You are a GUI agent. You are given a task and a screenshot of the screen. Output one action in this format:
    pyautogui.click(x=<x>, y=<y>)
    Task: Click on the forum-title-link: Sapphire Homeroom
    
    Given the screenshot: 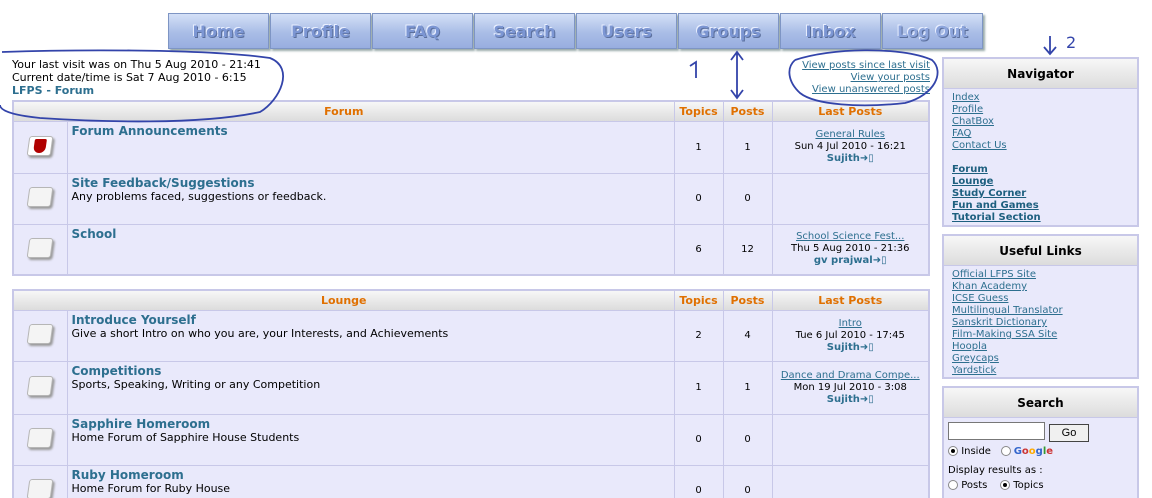 What is the action you would take?
    pyautogui.click(x=371, y=424)
    